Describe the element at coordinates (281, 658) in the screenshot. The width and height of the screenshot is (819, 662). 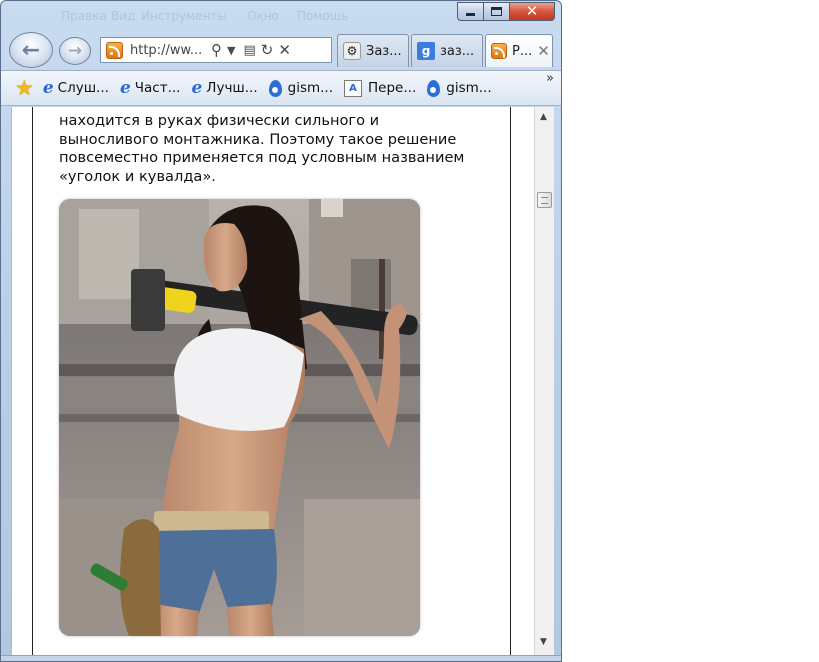
I see `status-bar` at that location.